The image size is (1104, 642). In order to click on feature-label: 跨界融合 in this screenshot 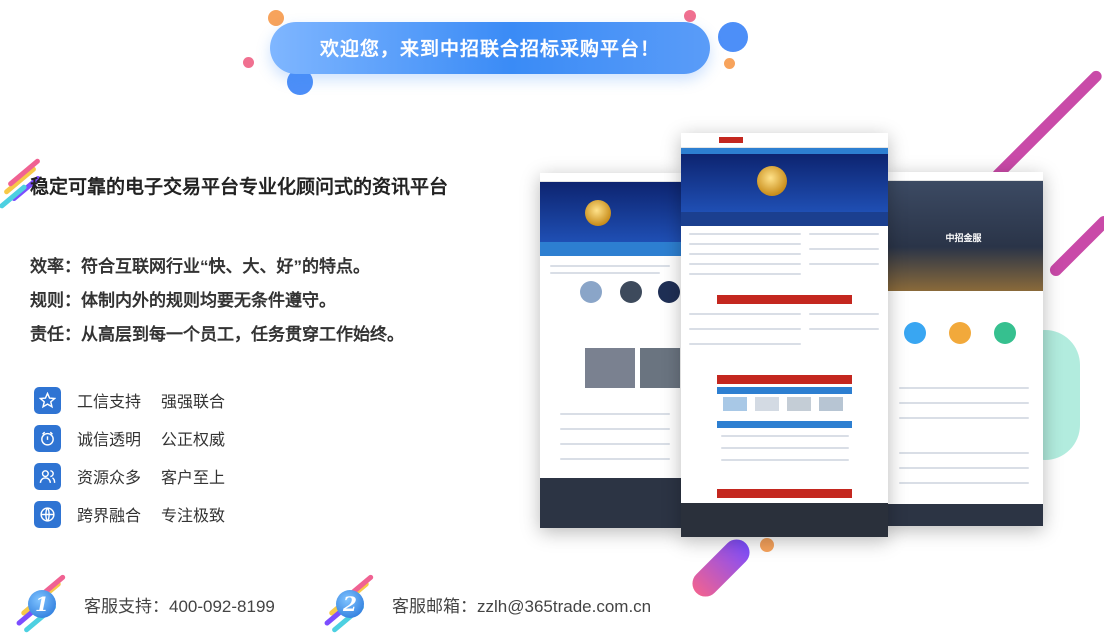, I will do `click(109, 516)`.